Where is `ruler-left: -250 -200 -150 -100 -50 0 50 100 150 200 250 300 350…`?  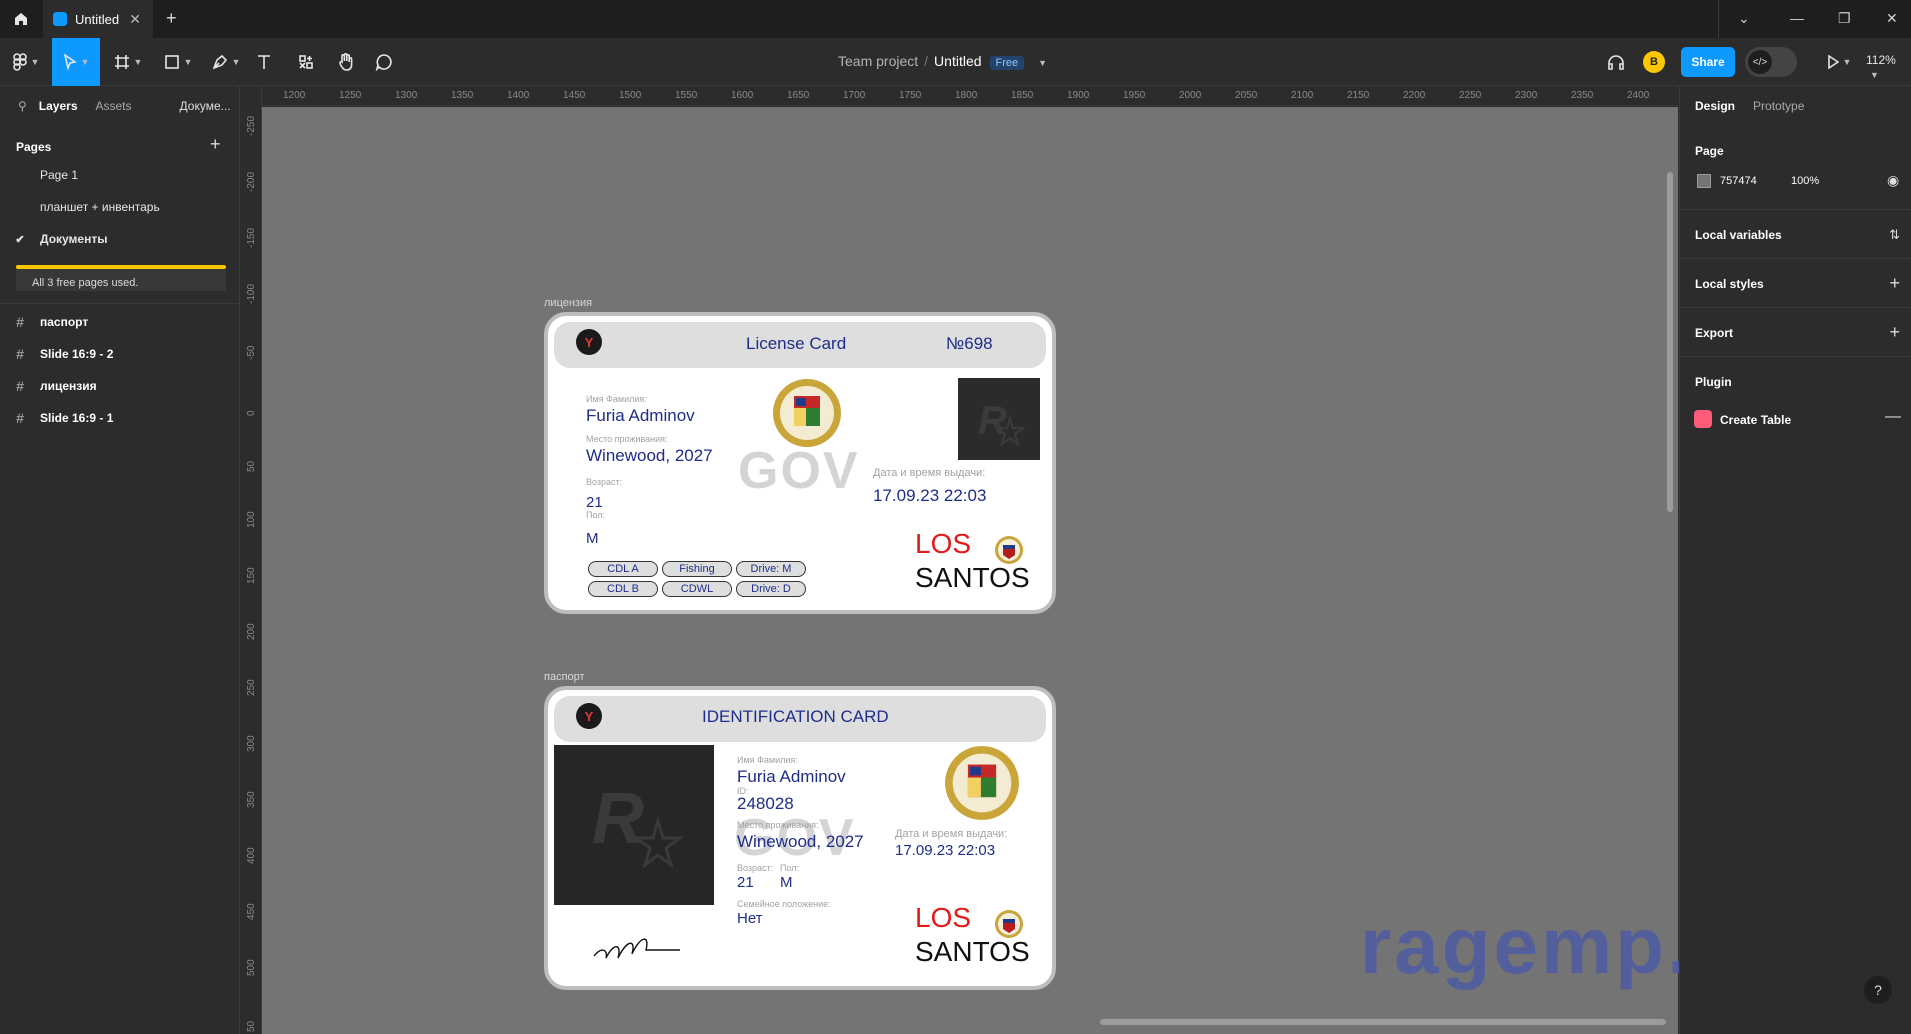 ruler-left: -250 -200 -150 -100 -50 0 50 100 150 200 250 300 350… is located at coordinates (251, 560).